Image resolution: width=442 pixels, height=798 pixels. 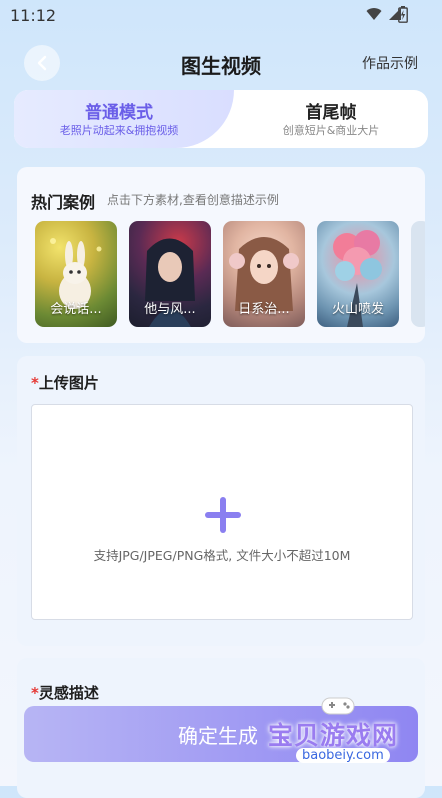 I want to click on plus-icon, so click(x=223, y=515).